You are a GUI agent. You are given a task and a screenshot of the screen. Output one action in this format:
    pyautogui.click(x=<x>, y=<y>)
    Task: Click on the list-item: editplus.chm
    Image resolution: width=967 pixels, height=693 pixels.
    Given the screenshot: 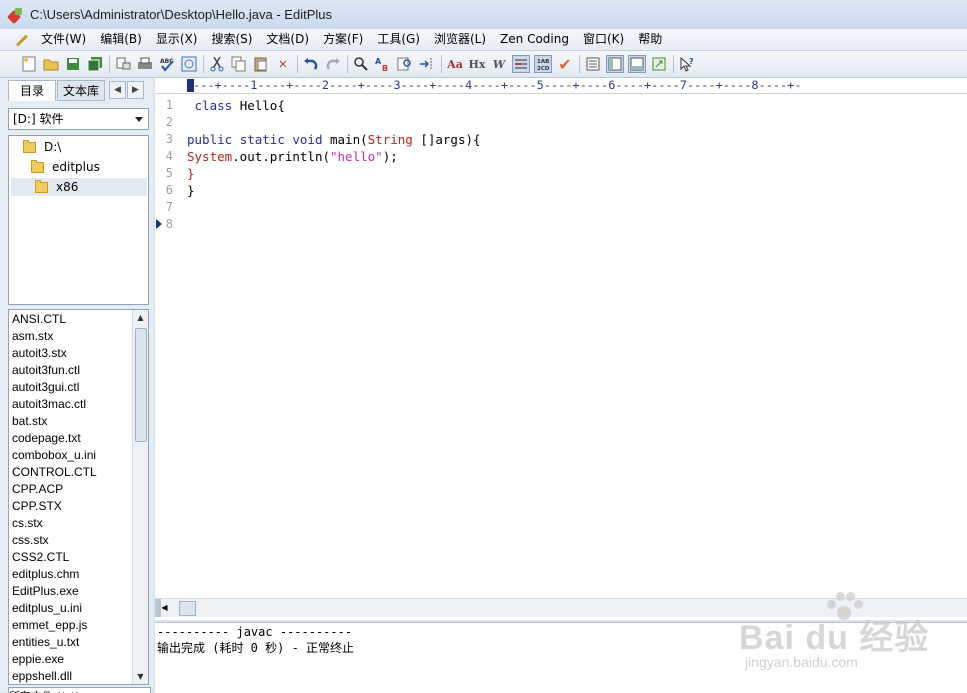 What is the action you would take?
    pyautogui.click(x=71, y=574)
    